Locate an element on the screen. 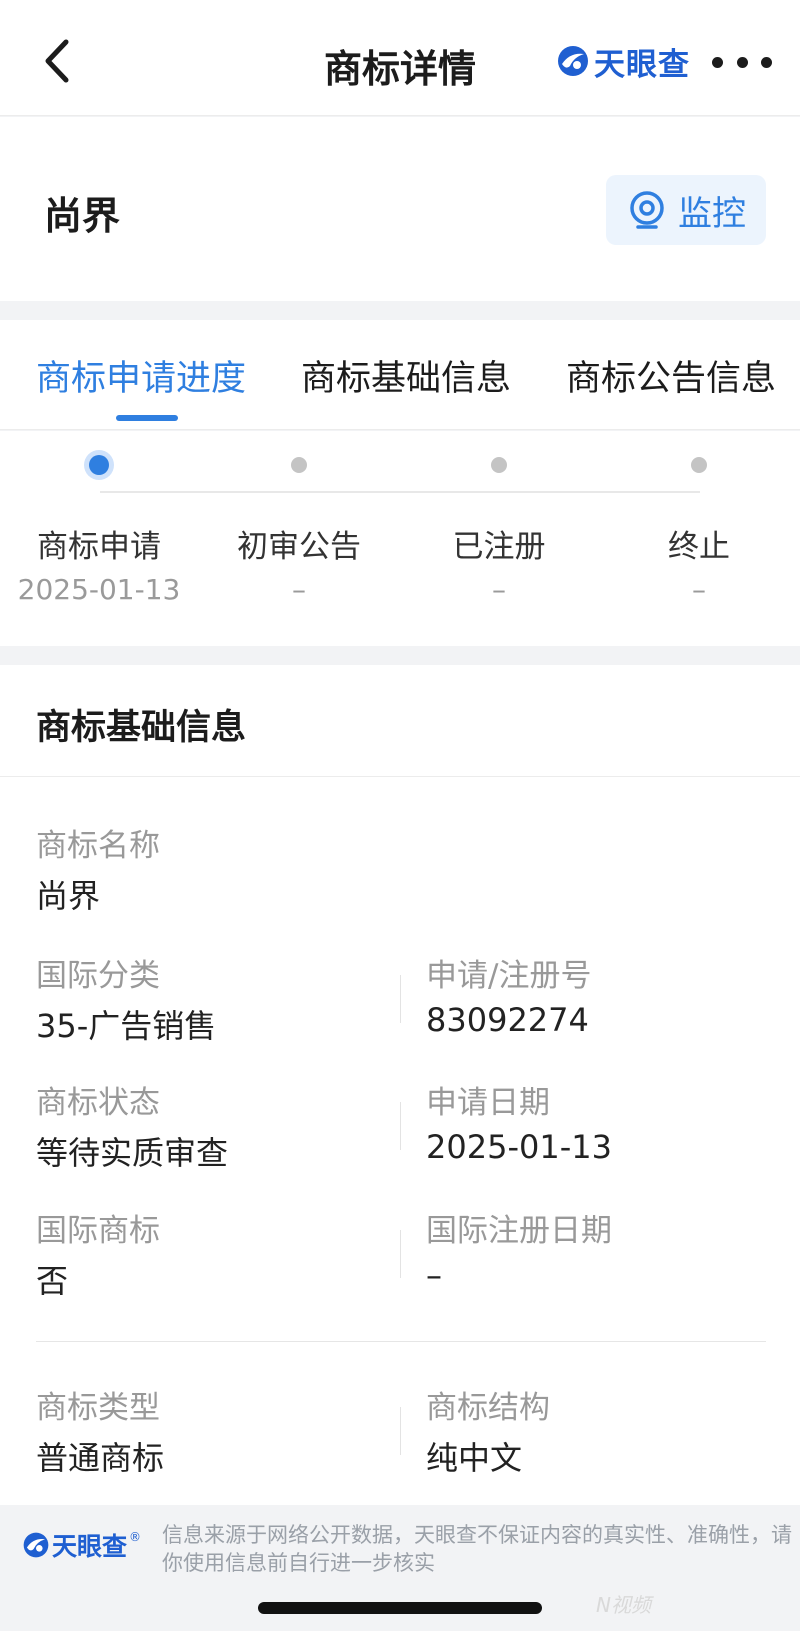 Image resolution: width=800 pixels, height=1631 pixels. field-label: 申请日期 is located at coordinates (488, 1103).